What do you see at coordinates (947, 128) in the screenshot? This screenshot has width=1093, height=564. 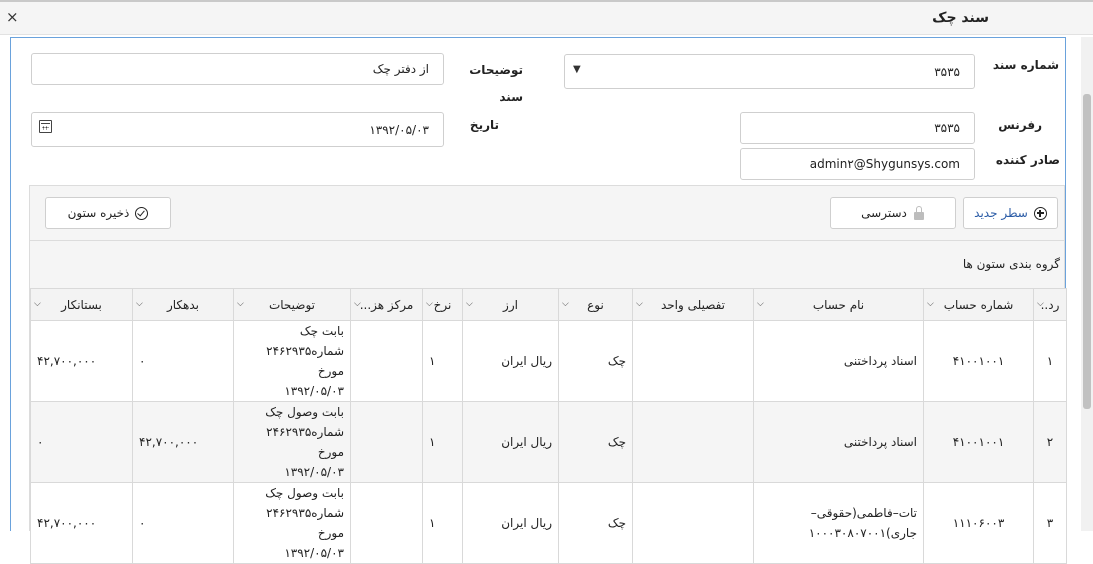 I see `reference-value: ۳۵۳۵` at bounding box center [947, 128].